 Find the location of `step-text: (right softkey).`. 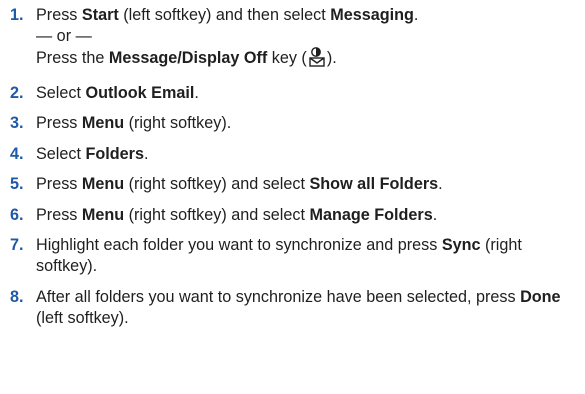

step-text: (right softkey). is located at coordinates (178, 123).